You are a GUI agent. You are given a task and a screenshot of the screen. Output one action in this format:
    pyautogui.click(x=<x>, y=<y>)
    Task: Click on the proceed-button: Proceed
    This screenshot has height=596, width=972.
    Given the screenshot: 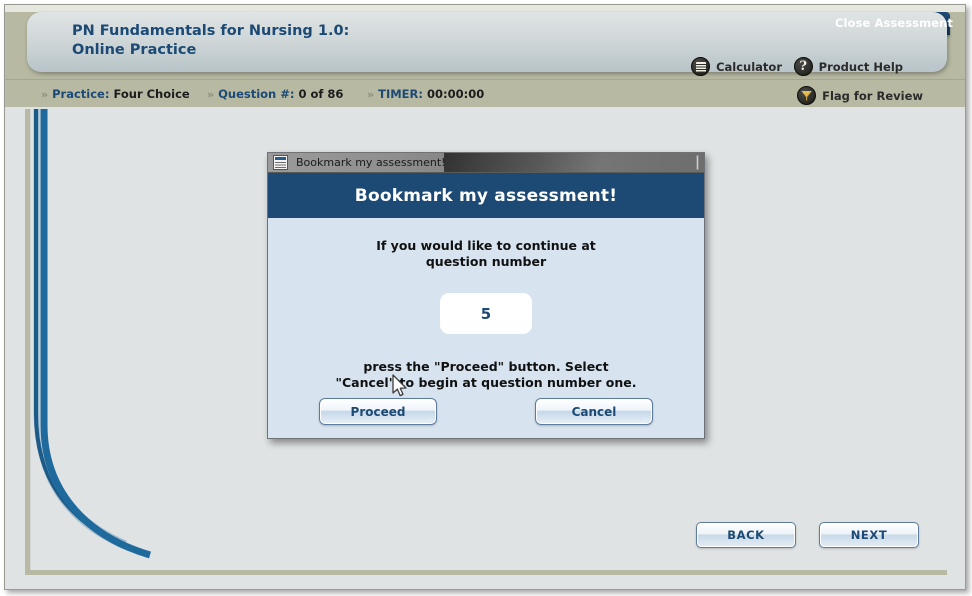 What is the action you would take?
    pyautogui.click(x=378, y=411)
    